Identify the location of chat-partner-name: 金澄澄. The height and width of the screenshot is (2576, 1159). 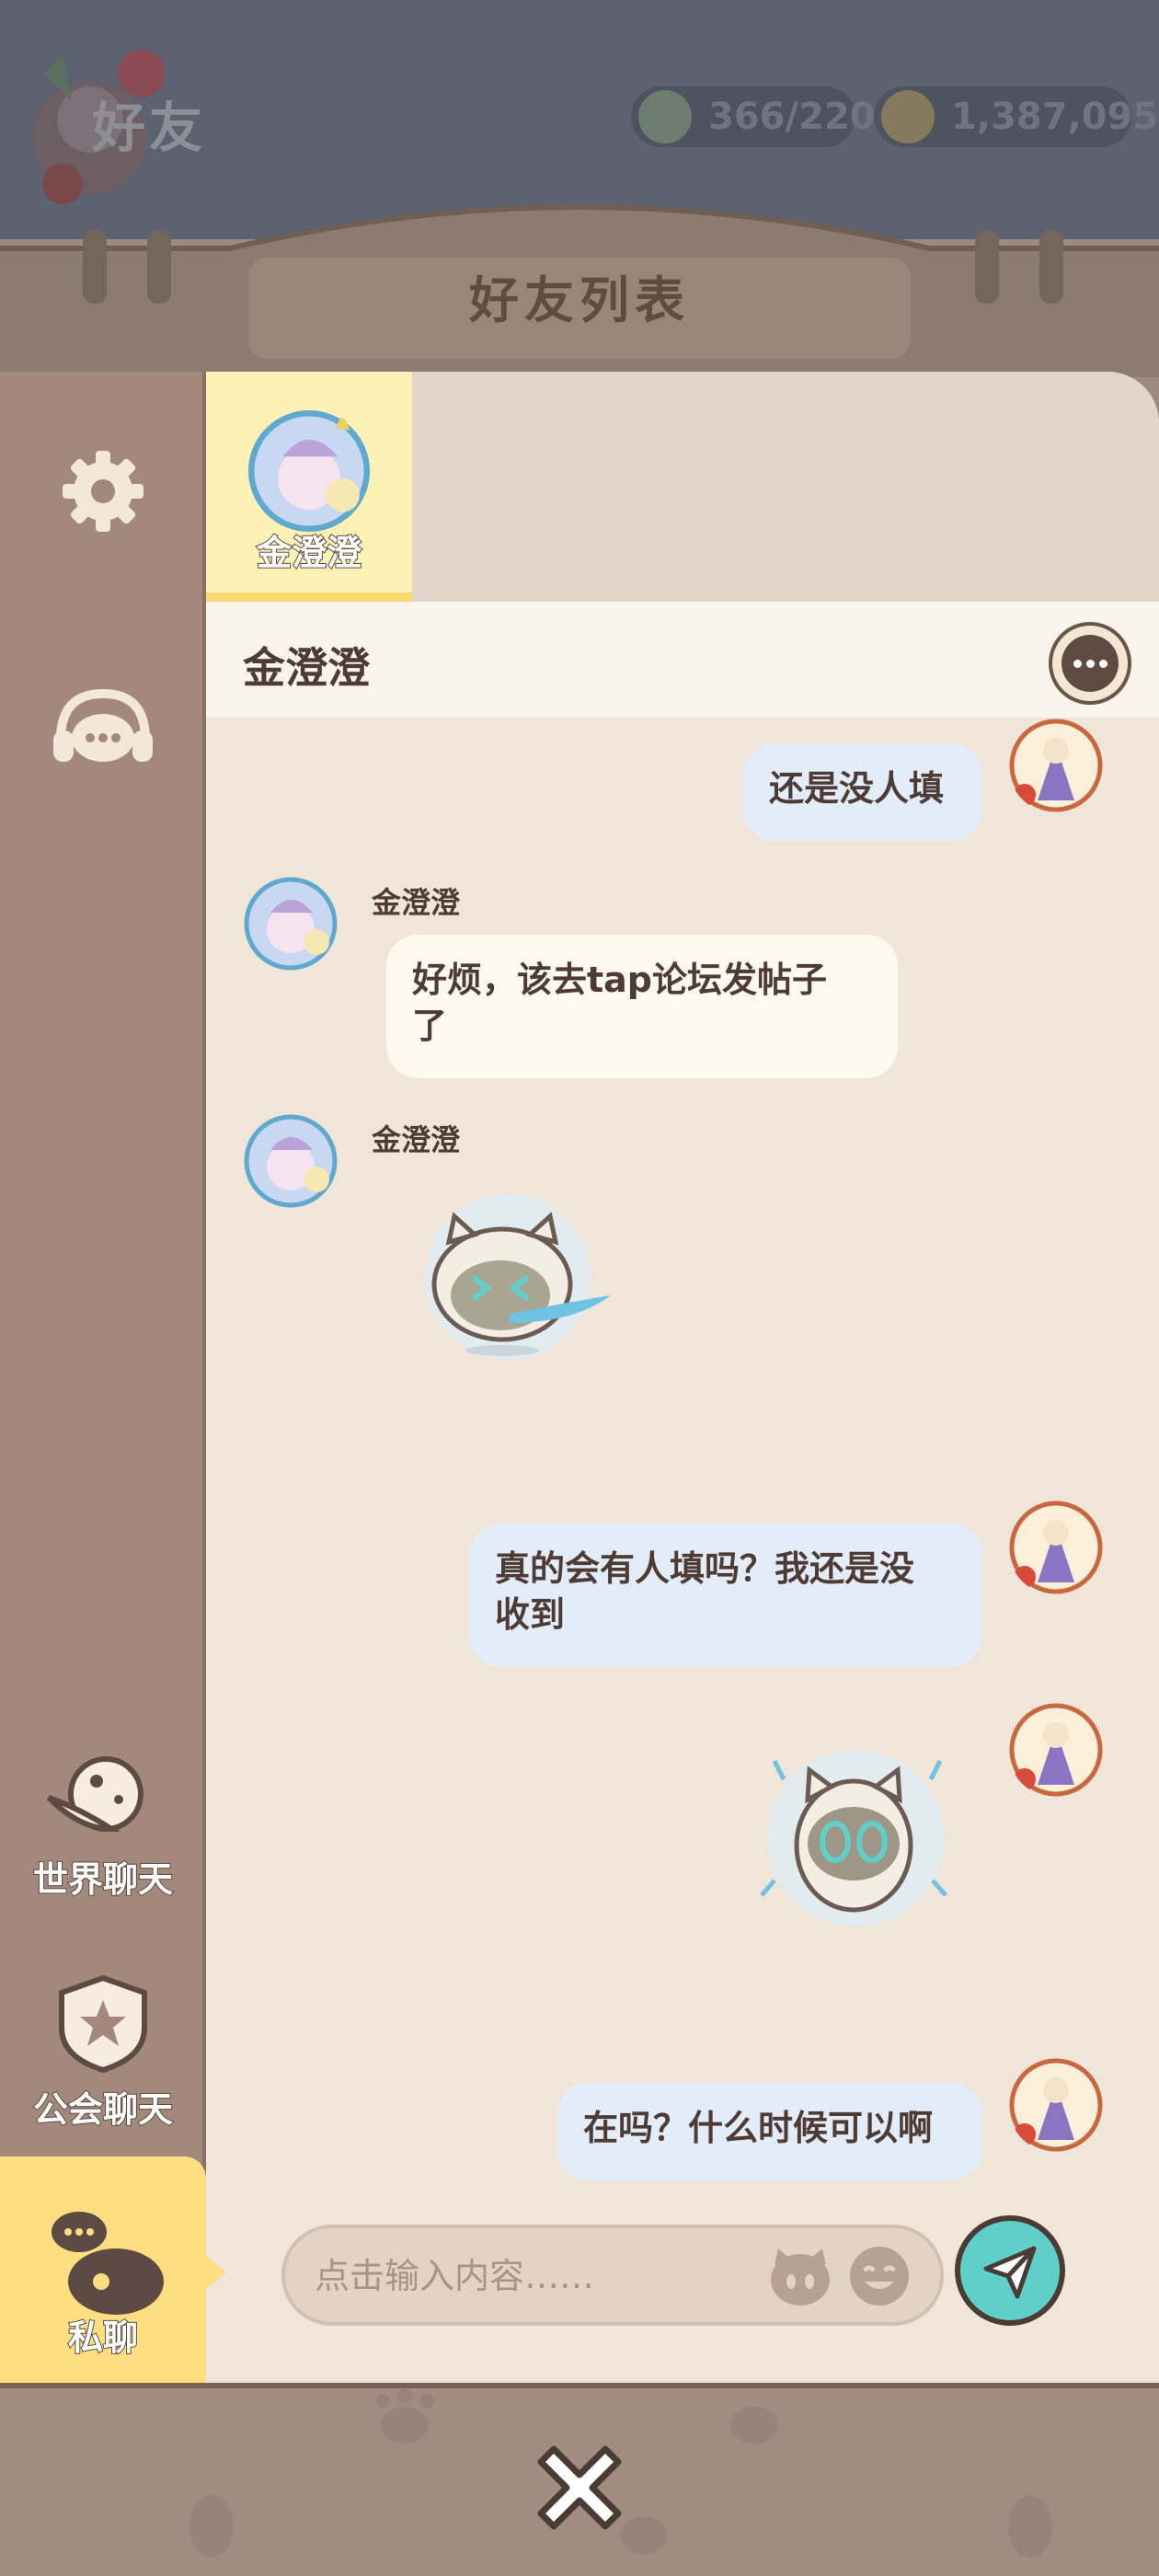
(306, 668).